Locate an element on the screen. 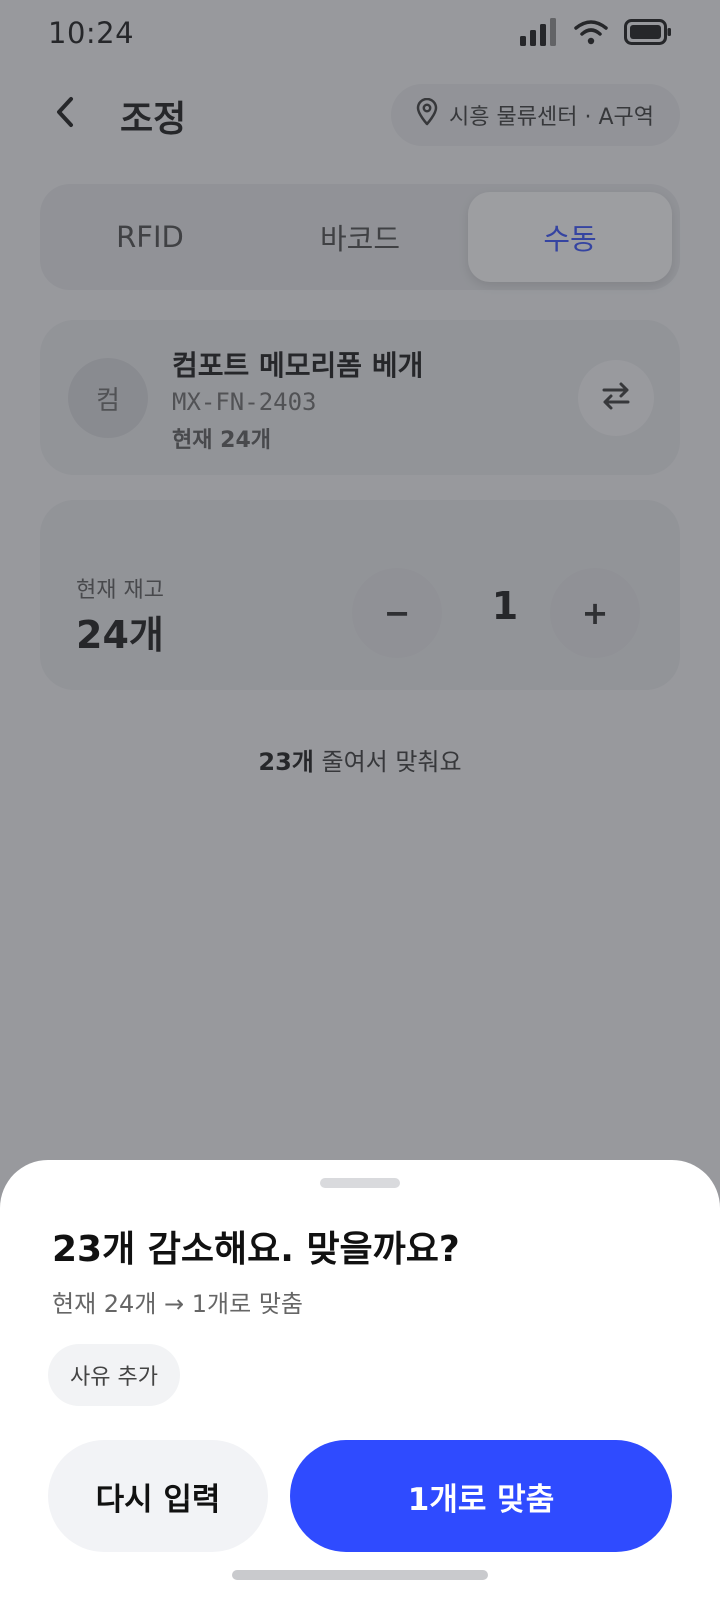 Image resolution: width=720 pixels, height=1600 pixels. confirm-button: 1개로 맞춤 is located at coordinates (481, 1496).